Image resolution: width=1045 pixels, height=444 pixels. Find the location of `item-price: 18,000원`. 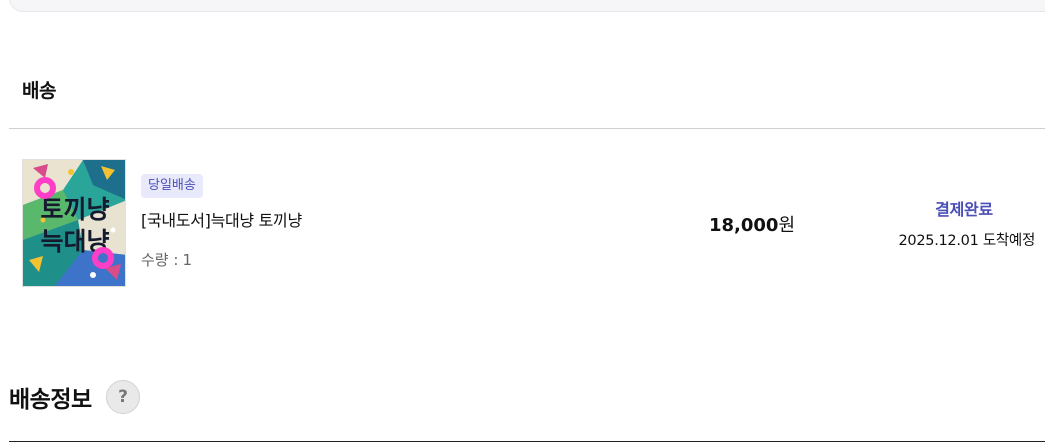

item-price: 18,000원 is located at coordinates (752, 224).